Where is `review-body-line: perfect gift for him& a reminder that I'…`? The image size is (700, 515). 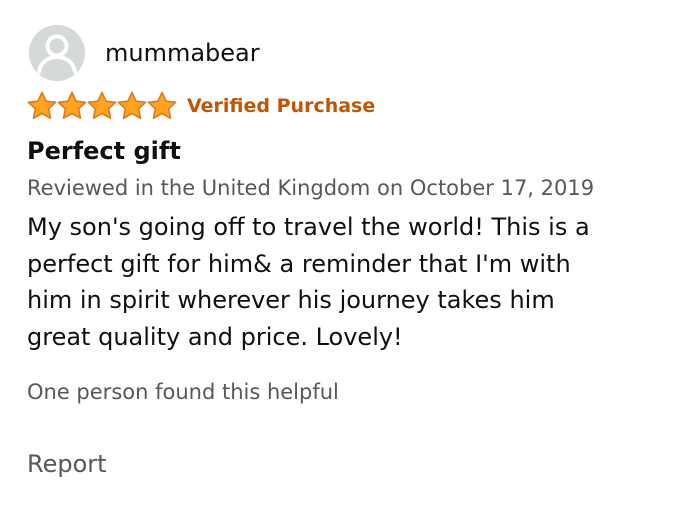
review-body-line: perfect gift for him& a reminder that I'… is located at coordinates (299, 263).